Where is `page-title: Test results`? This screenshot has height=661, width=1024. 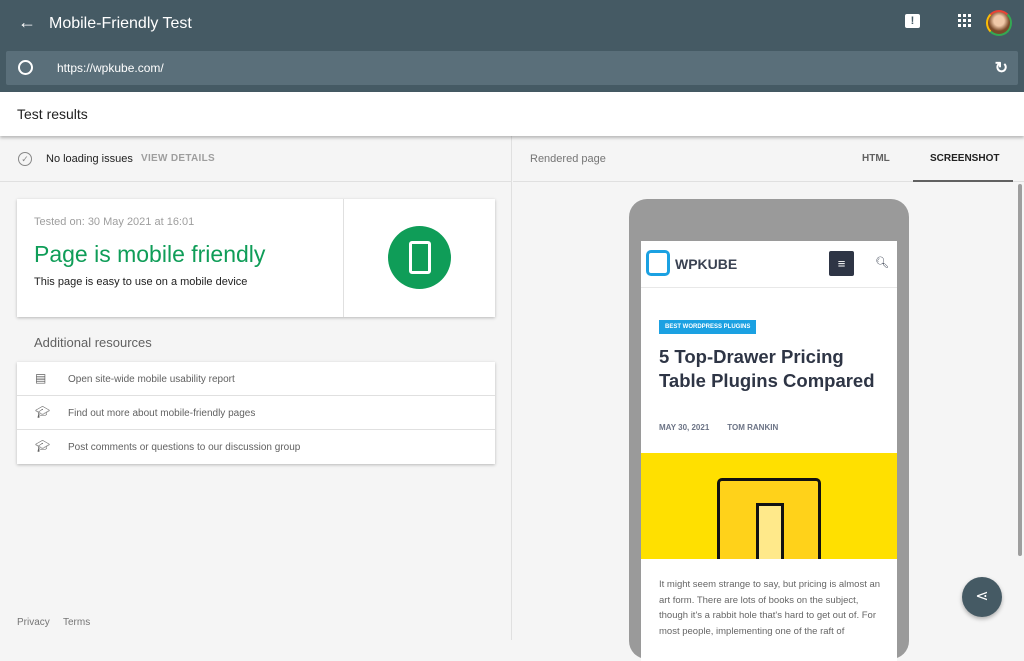
page-title: Test results is located at coordinates (52, 114).